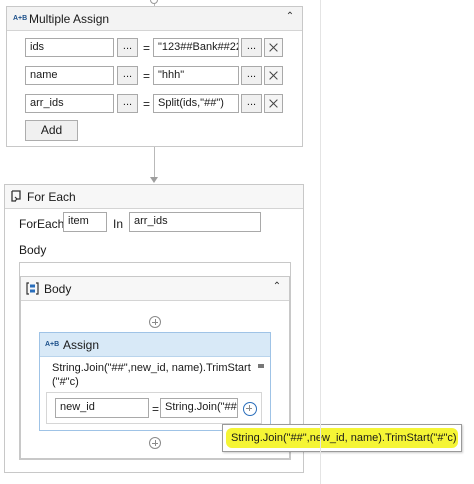  Describe the element at coordinates (199, 408) in the screenshot. I see `assign-value-input: String.Join("##` at that location.